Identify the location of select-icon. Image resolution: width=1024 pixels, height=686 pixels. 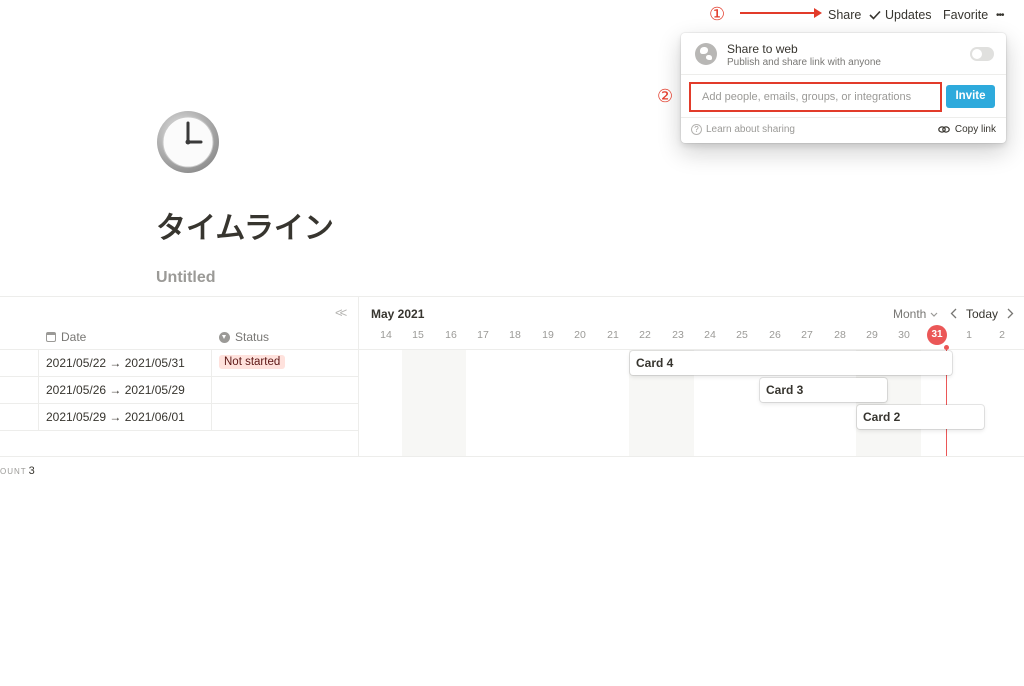
(224, 337).